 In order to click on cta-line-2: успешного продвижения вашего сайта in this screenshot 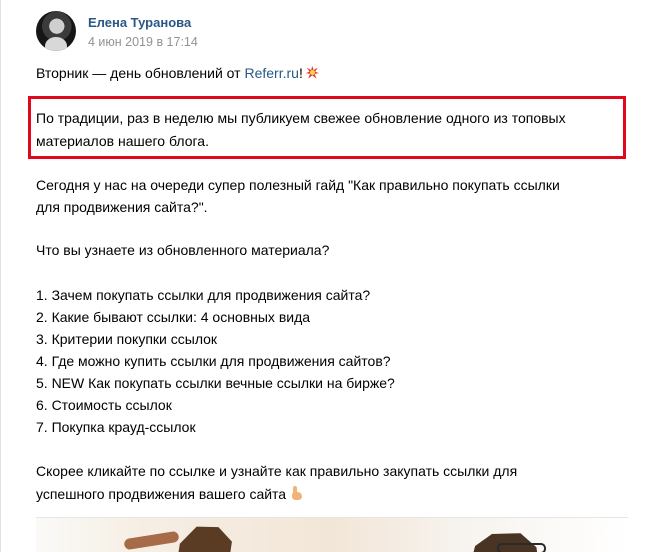, I will do `click(170, 494)`.